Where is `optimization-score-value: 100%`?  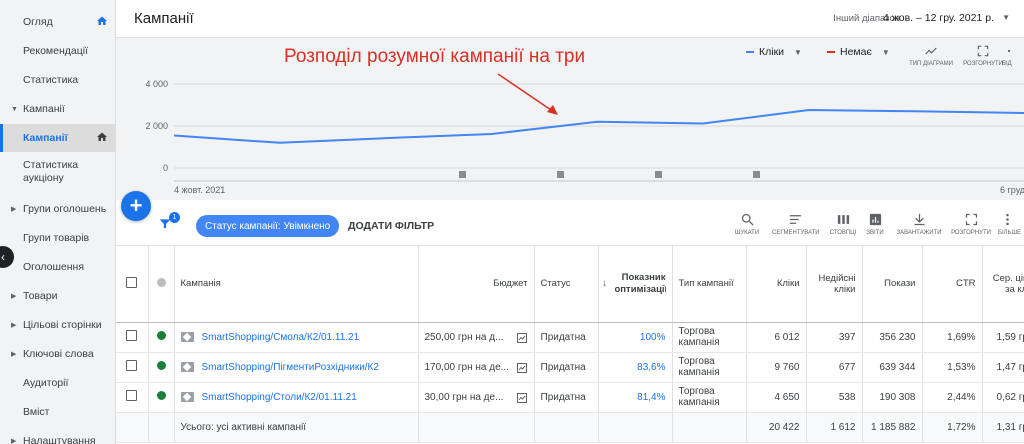 optimization-score-value: 100% is located at coordinates (635, 337).